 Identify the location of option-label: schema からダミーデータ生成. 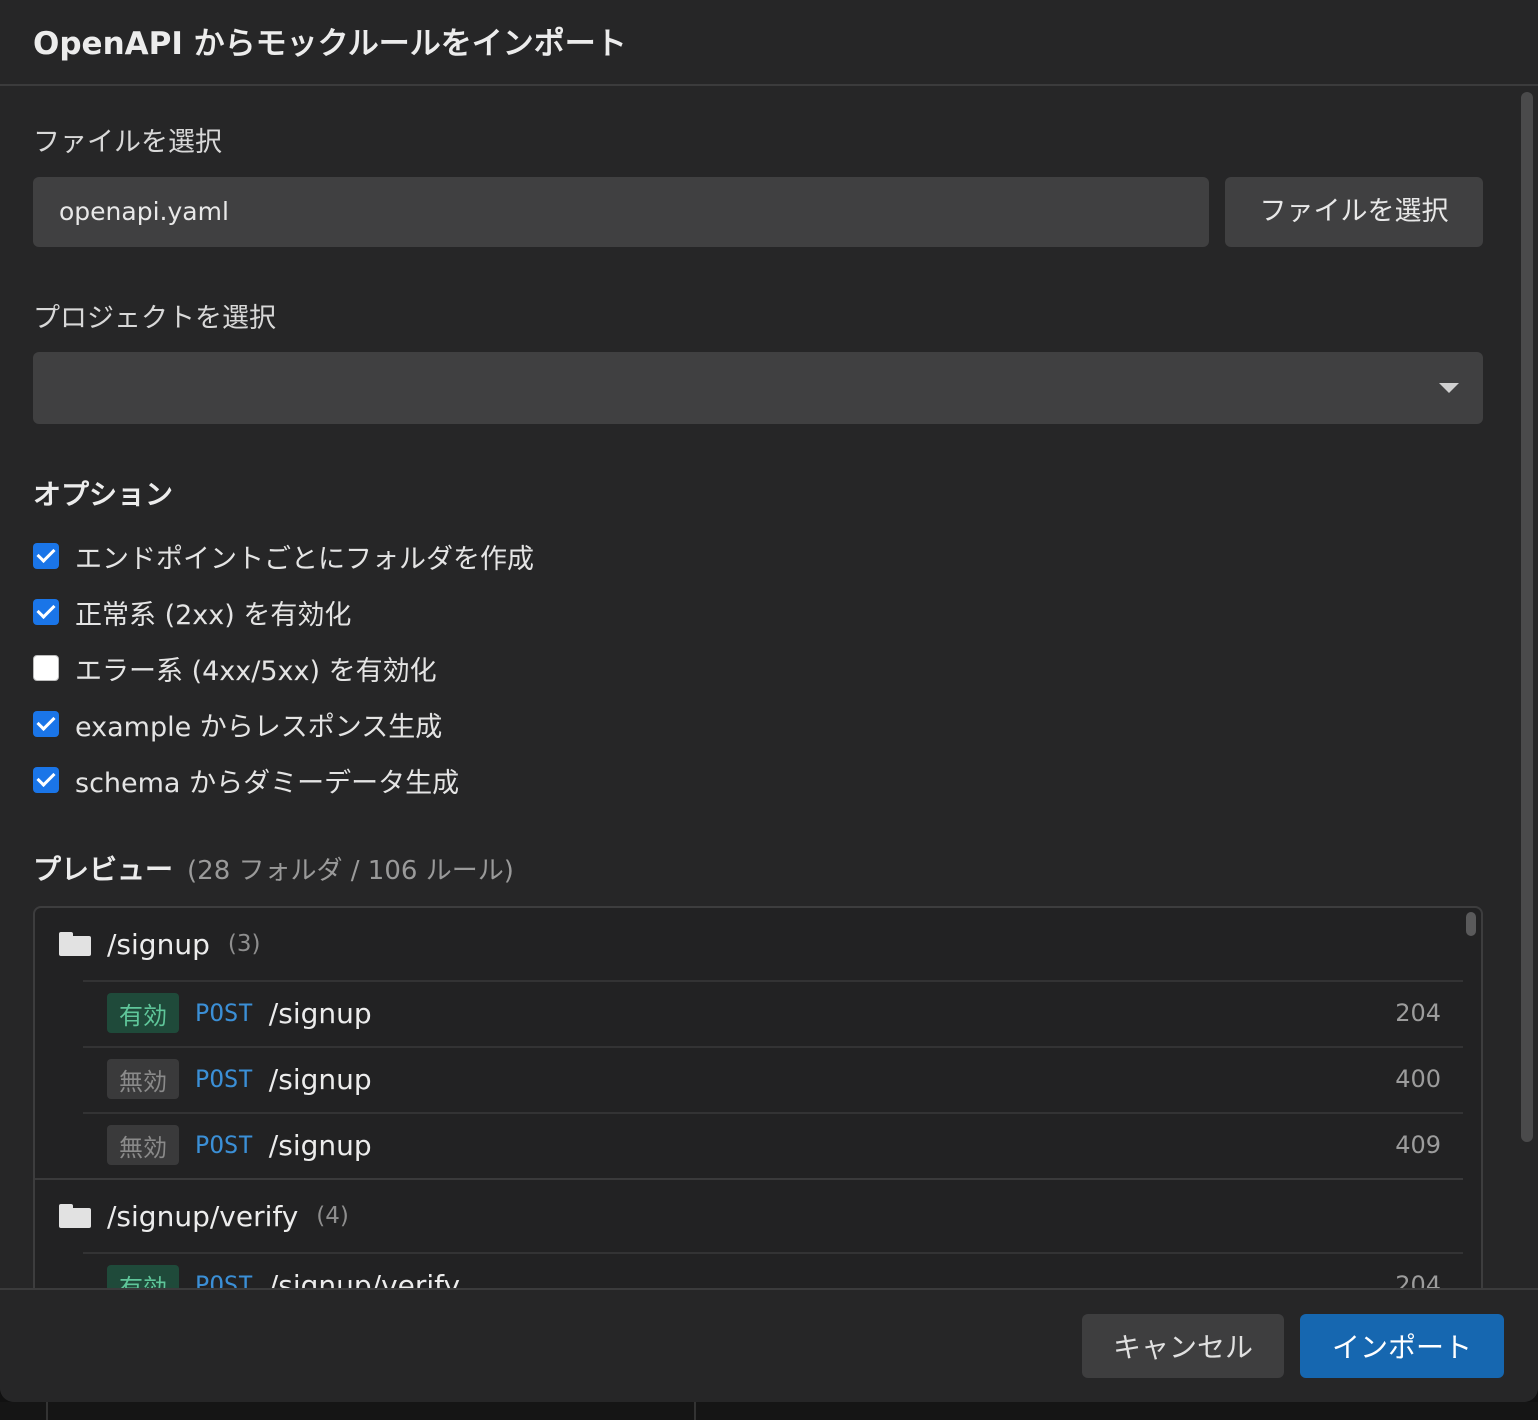
(267, 783).